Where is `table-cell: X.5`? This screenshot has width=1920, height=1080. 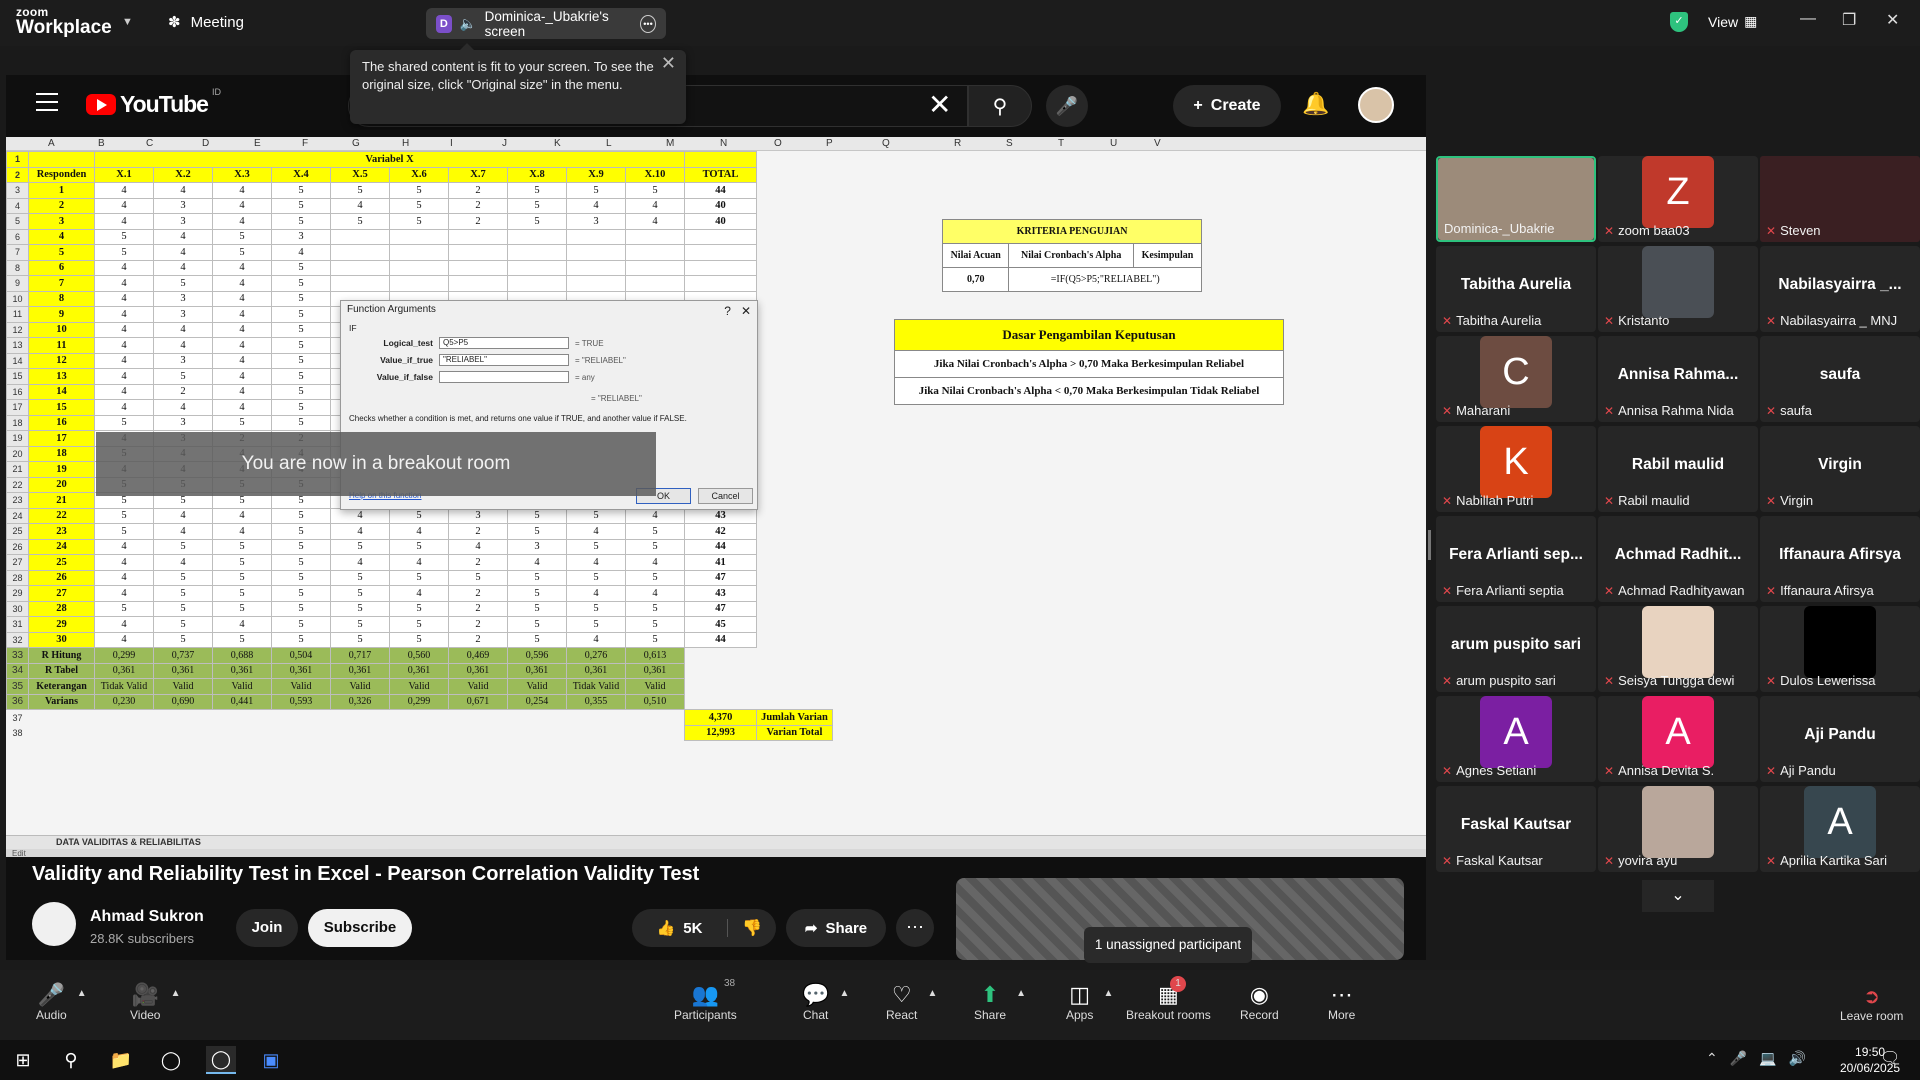
table-cell: X.5 is located at coordinates (360, 174).